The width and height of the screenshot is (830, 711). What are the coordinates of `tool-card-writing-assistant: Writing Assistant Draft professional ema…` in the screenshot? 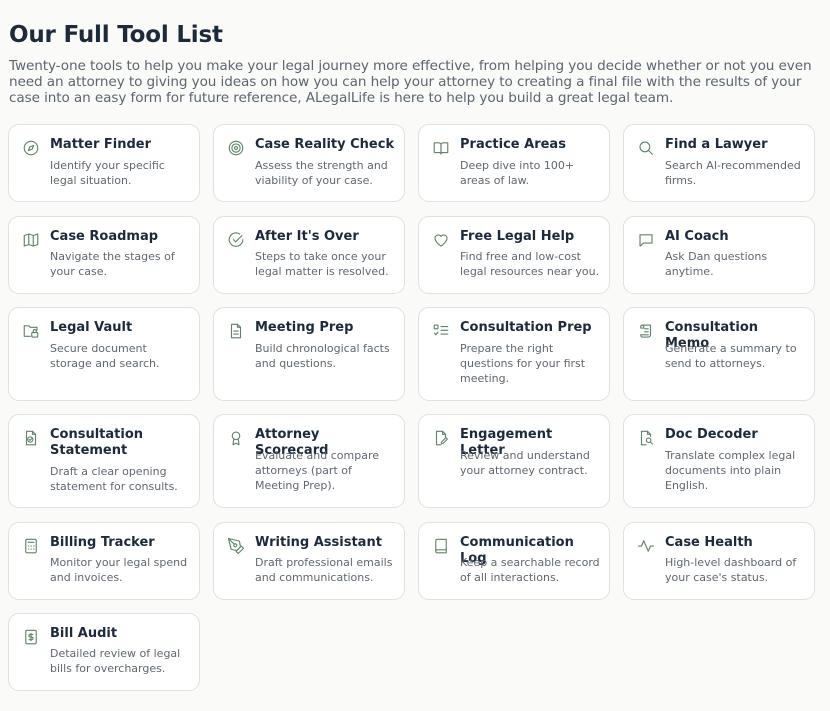 It's located at (309, 561).